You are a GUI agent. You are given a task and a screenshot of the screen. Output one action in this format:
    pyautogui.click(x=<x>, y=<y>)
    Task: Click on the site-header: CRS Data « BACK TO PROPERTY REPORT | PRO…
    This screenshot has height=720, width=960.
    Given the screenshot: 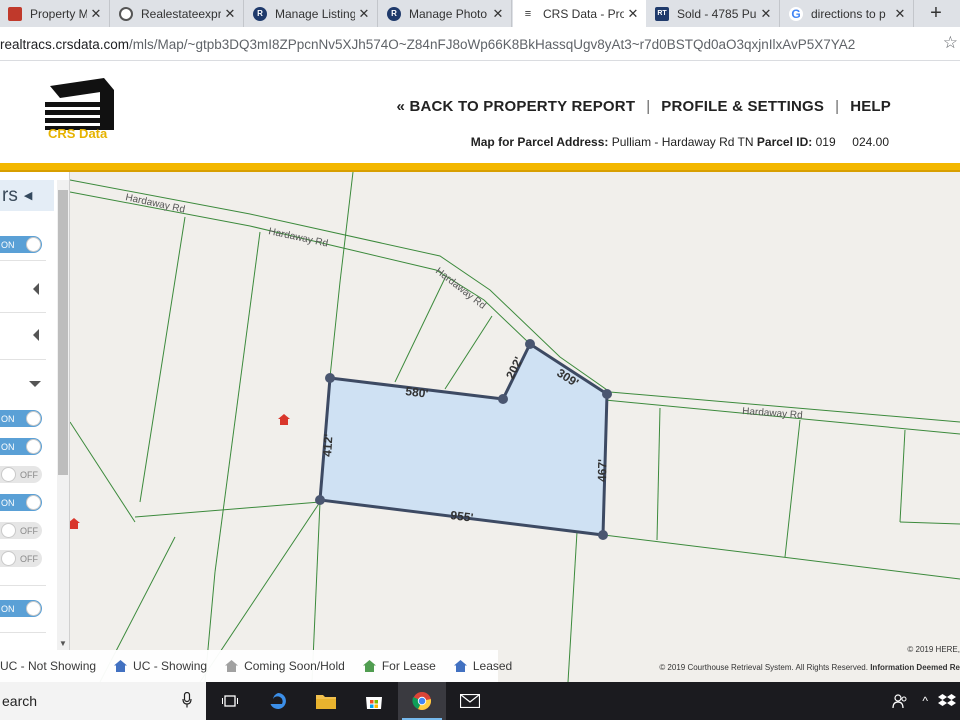 What is the action you would take?
    pyautogui.click(x=480, y=112)
    